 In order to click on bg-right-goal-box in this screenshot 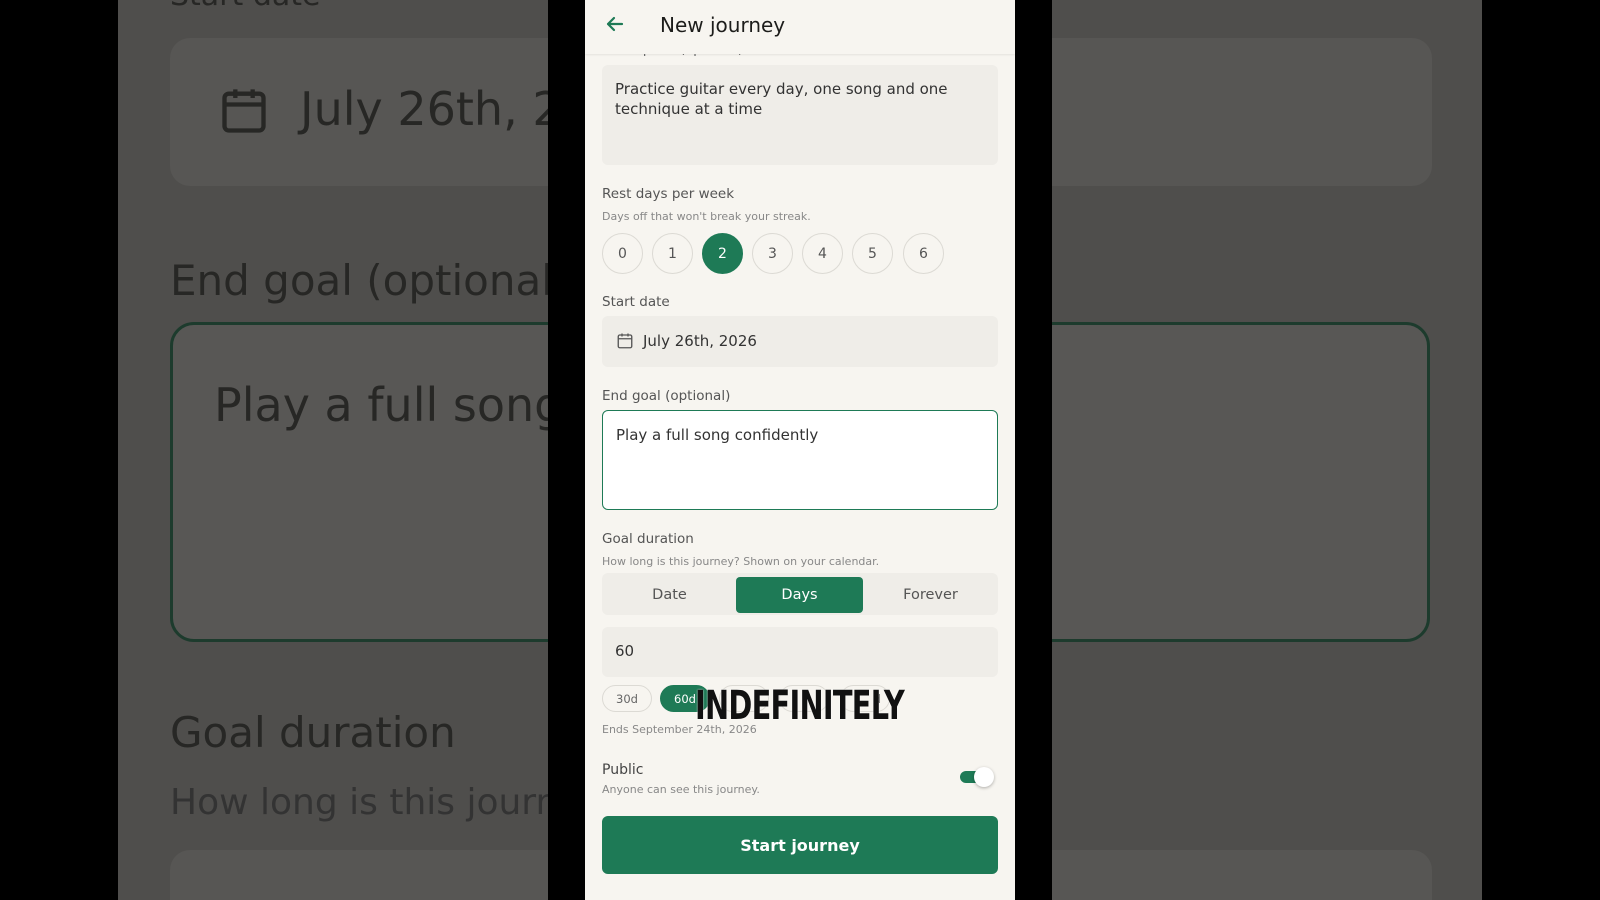, I will do `click(1241, 482)`.